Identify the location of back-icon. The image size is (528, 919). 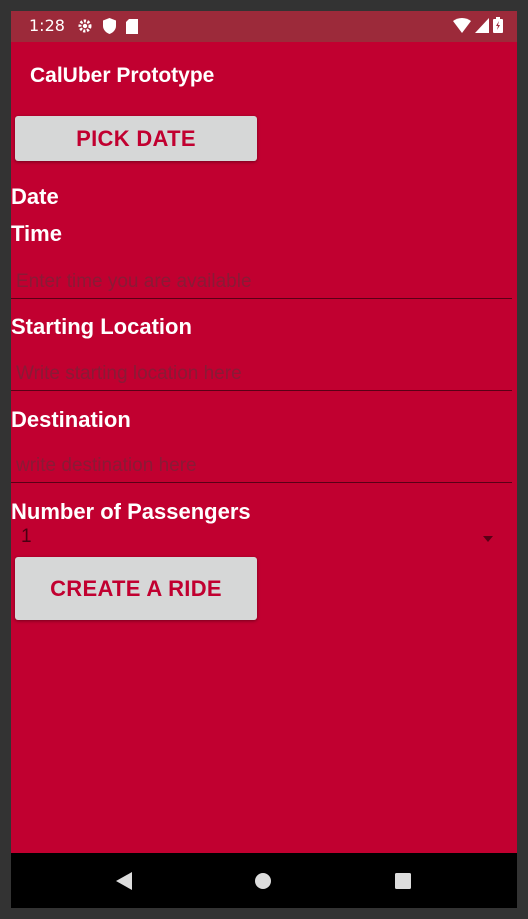
(124, 881).